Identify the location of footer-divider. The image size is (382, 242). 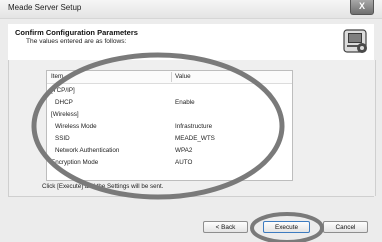
(191, 196).